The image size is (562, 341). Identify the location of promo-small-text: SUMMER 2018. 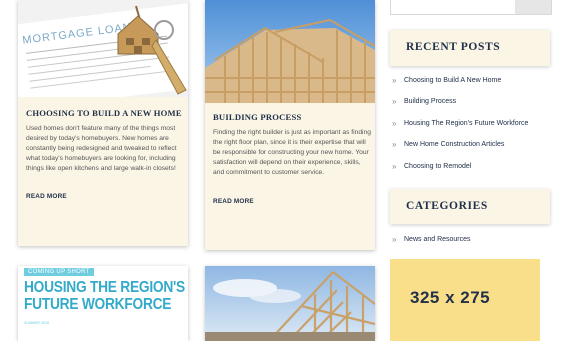
(36, 323).